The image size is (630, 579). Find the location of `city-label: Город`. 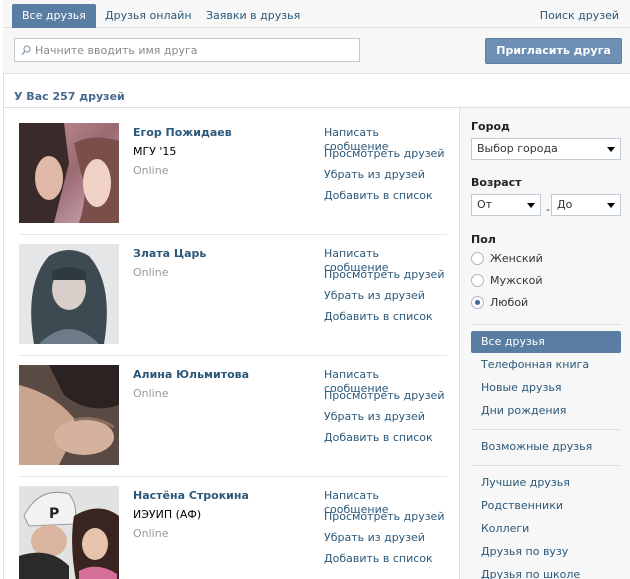

city-label: Город is located at coordinates (490, 126).